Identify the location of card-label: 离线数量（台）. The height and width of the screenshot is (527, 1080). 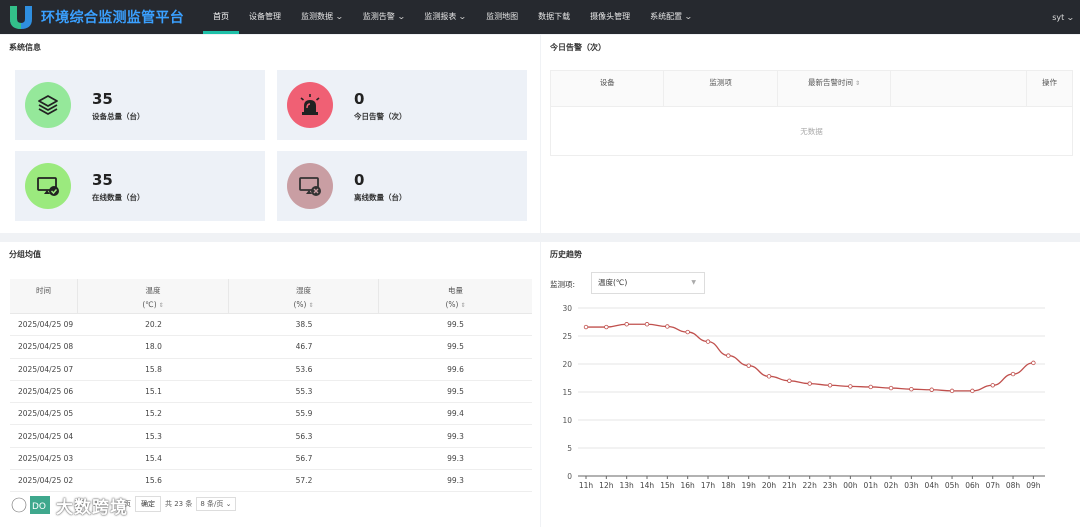
(380, 197).